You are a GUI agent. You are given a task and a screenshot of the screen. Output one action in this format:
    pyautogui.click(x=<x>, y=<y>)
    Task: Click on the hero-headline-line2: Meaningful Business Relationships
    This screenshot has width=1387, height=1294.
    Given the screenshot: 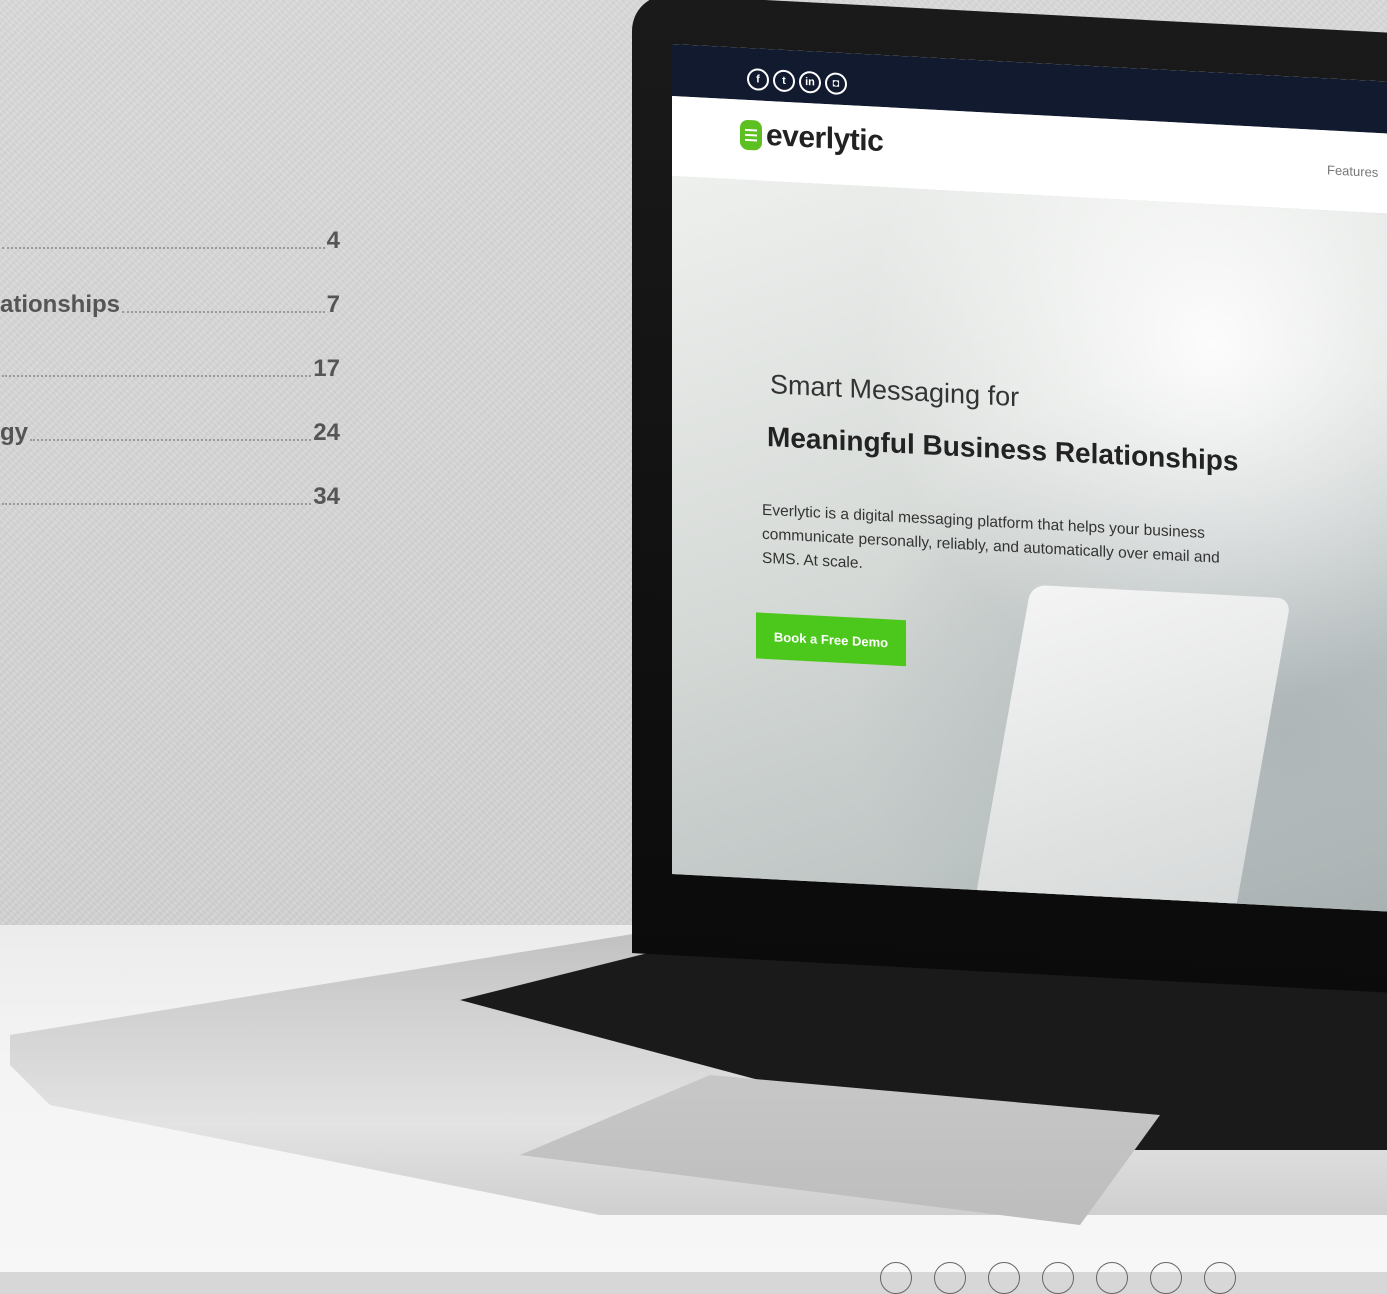 What is the action you would take?
    pyautogui.click(x=1003, y=448)
    